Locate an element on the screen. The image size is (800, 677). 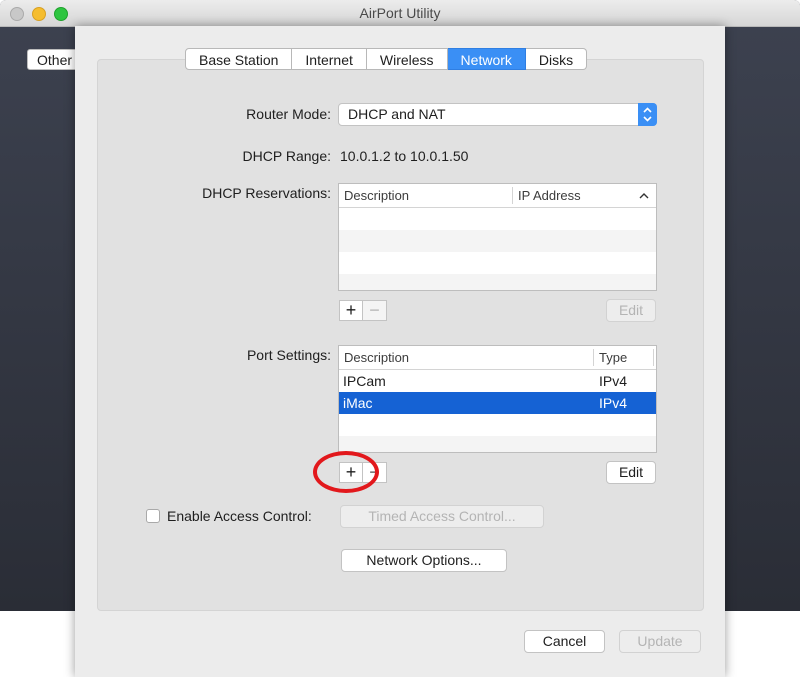
tab-disks: Disks is located at coordinates (556, 59).